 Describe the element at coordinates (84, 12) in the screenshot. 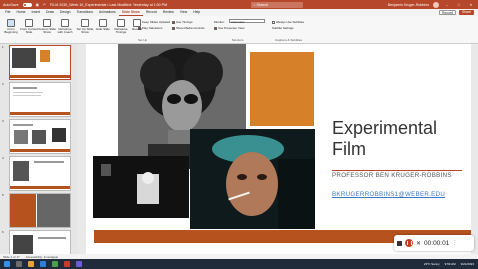

I see `tab-transitions: Transitions` at that location.